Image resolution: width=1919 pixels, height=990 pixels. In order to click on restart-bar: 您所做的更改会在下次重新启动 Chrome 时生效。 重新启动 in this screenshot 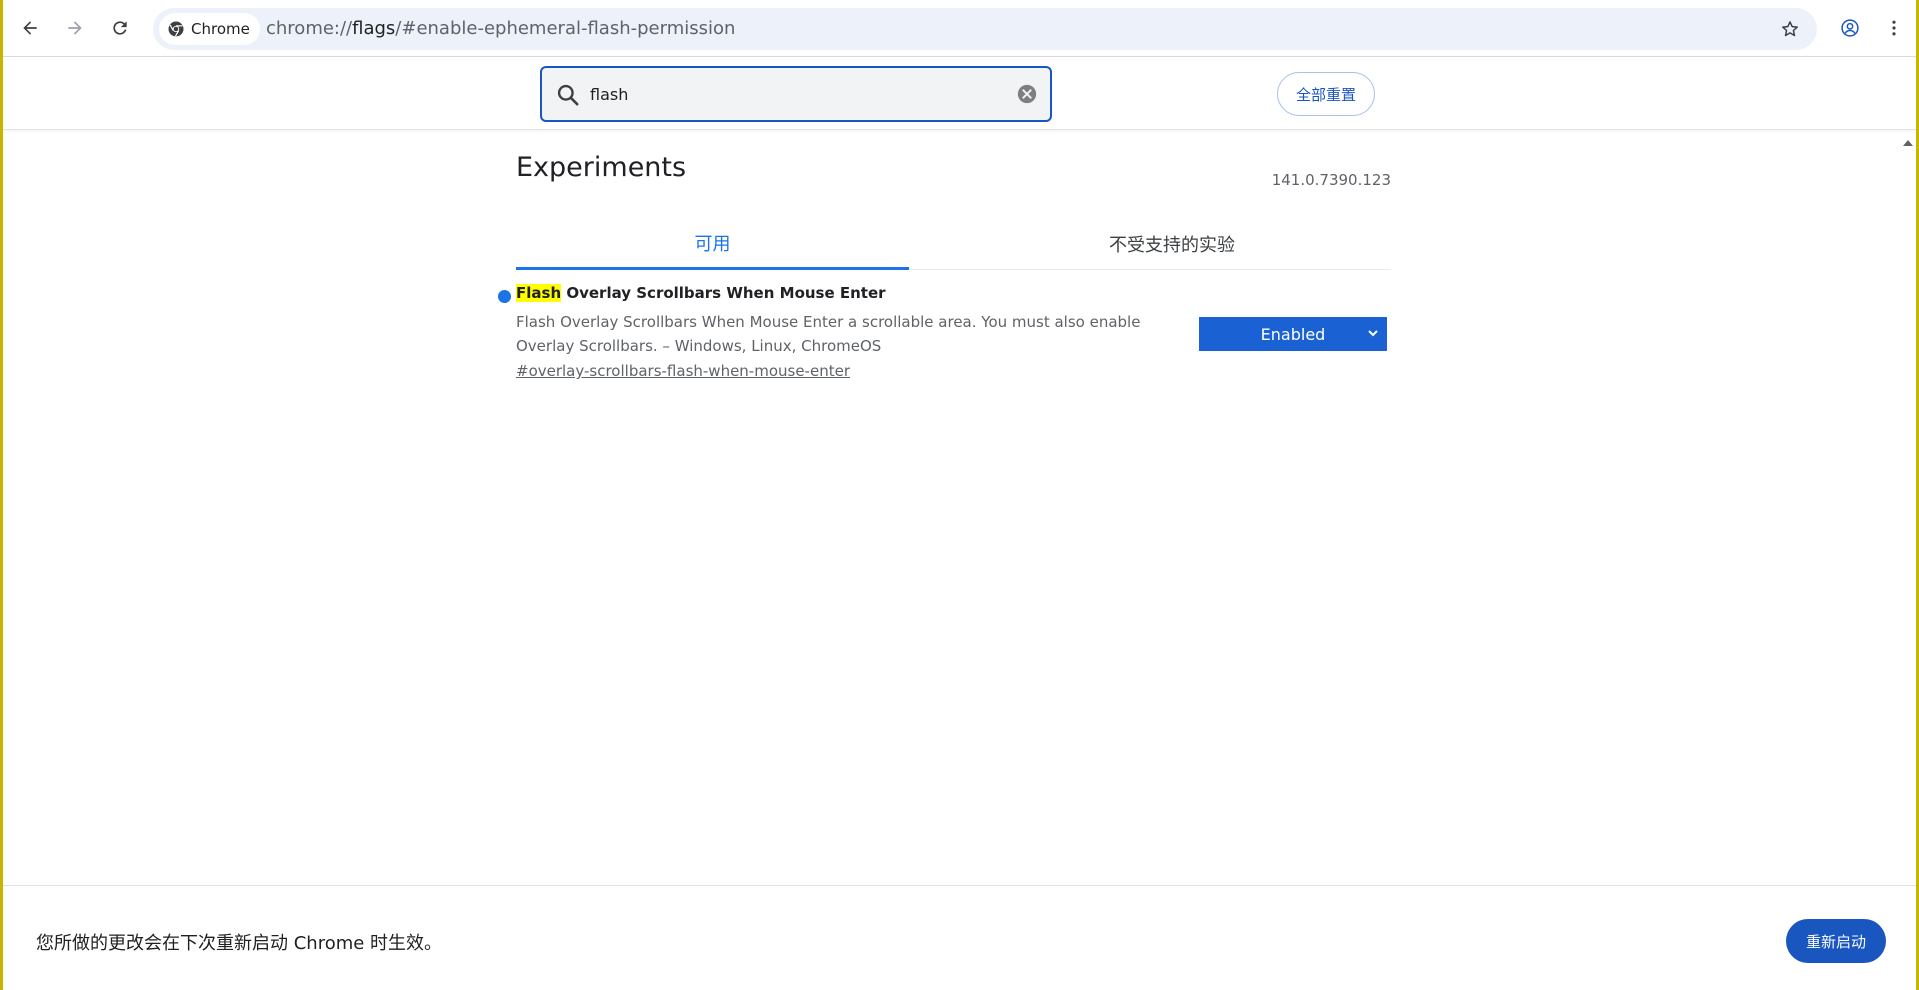, I will do `click(959, 937)`.